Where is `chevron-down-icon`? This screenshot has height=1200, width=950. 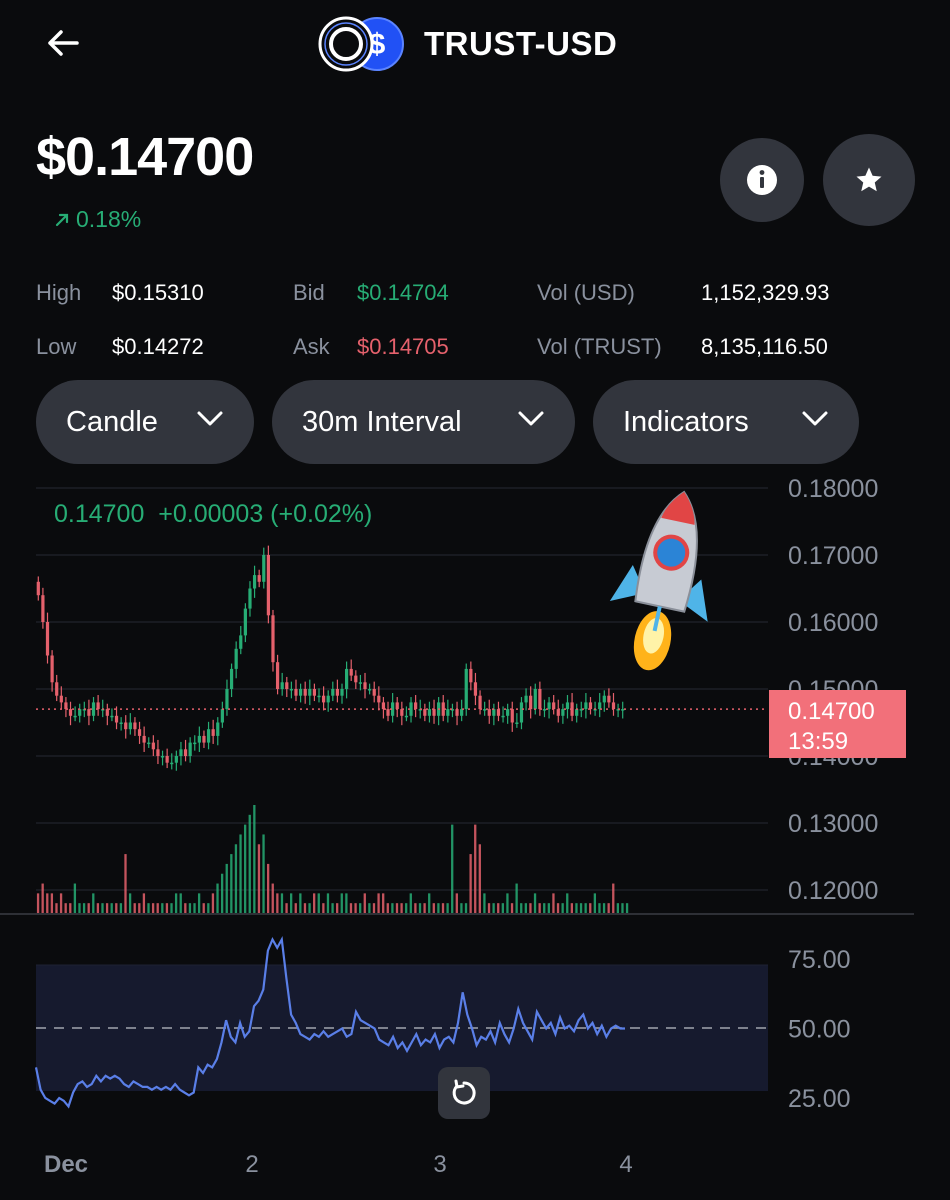 chevron-down-icon is located at coordinates (531, 418).